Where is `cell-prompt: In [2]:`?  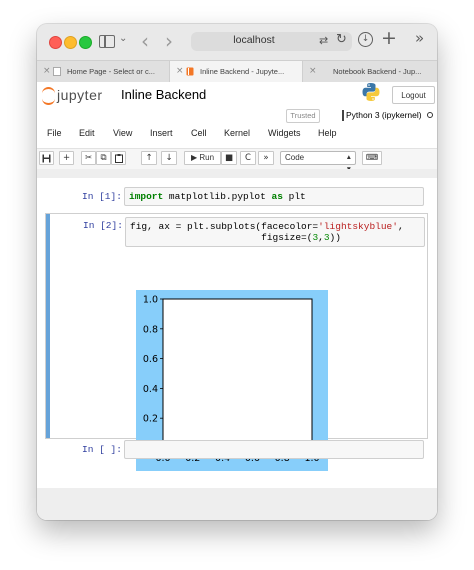 cell-prompt: In [2]: is located at coordinates (103, 225).